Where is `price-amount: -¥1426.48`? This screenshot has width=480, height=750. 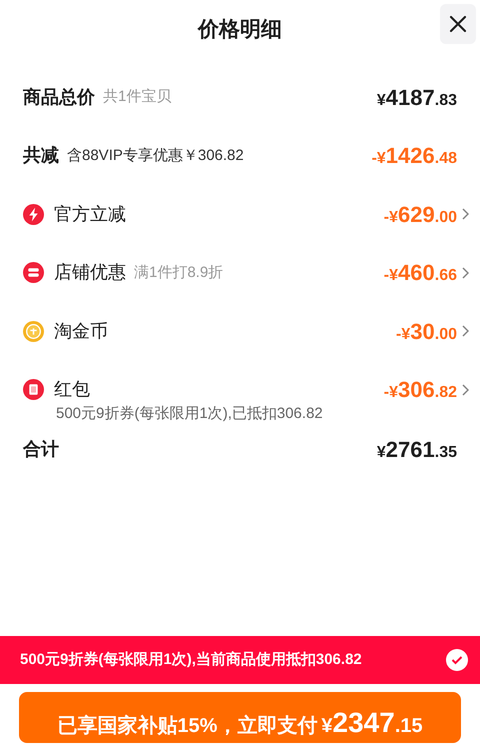 price-amount: -¥1426.48 is located at coordinates (414, 156).